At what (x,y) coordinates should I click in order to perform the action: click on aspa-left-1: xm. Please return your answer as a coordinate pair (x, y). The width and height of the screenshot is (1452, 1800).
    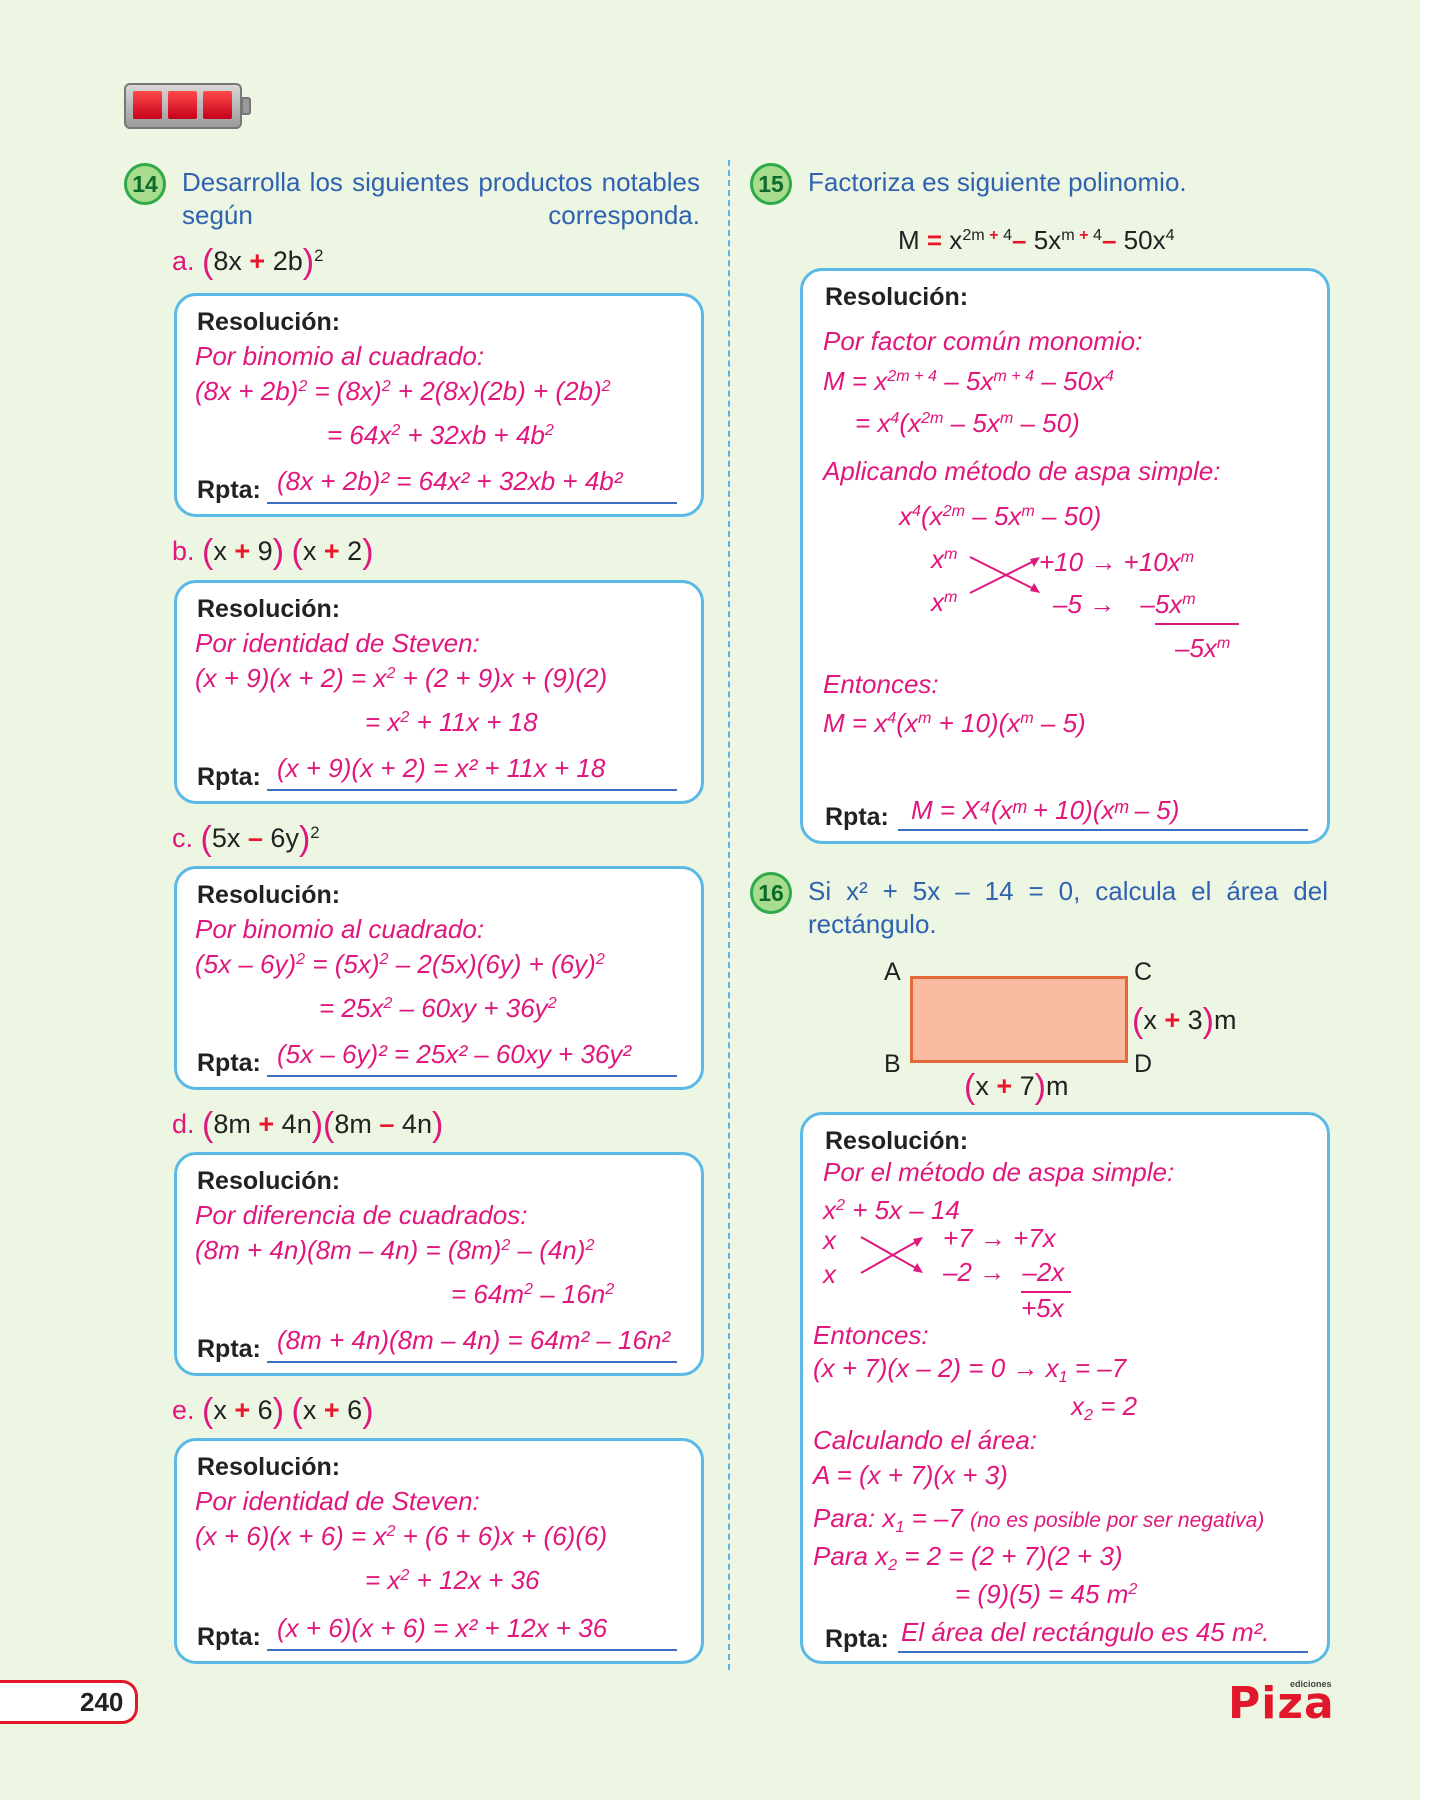
    Looking at the image, I should click on (944, 559).